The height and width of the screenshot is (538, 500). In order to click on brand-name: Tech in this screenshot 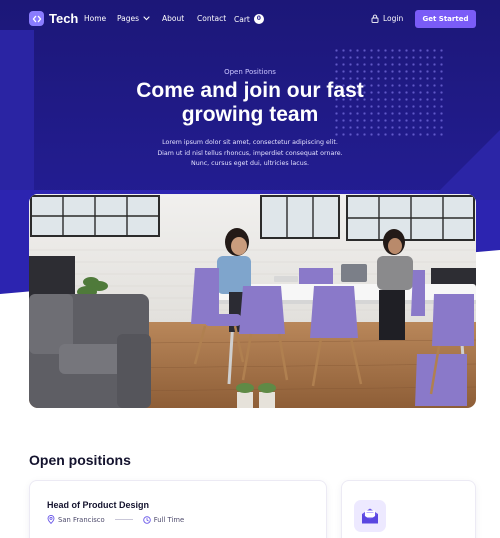, I will do `click(64, 18)`.